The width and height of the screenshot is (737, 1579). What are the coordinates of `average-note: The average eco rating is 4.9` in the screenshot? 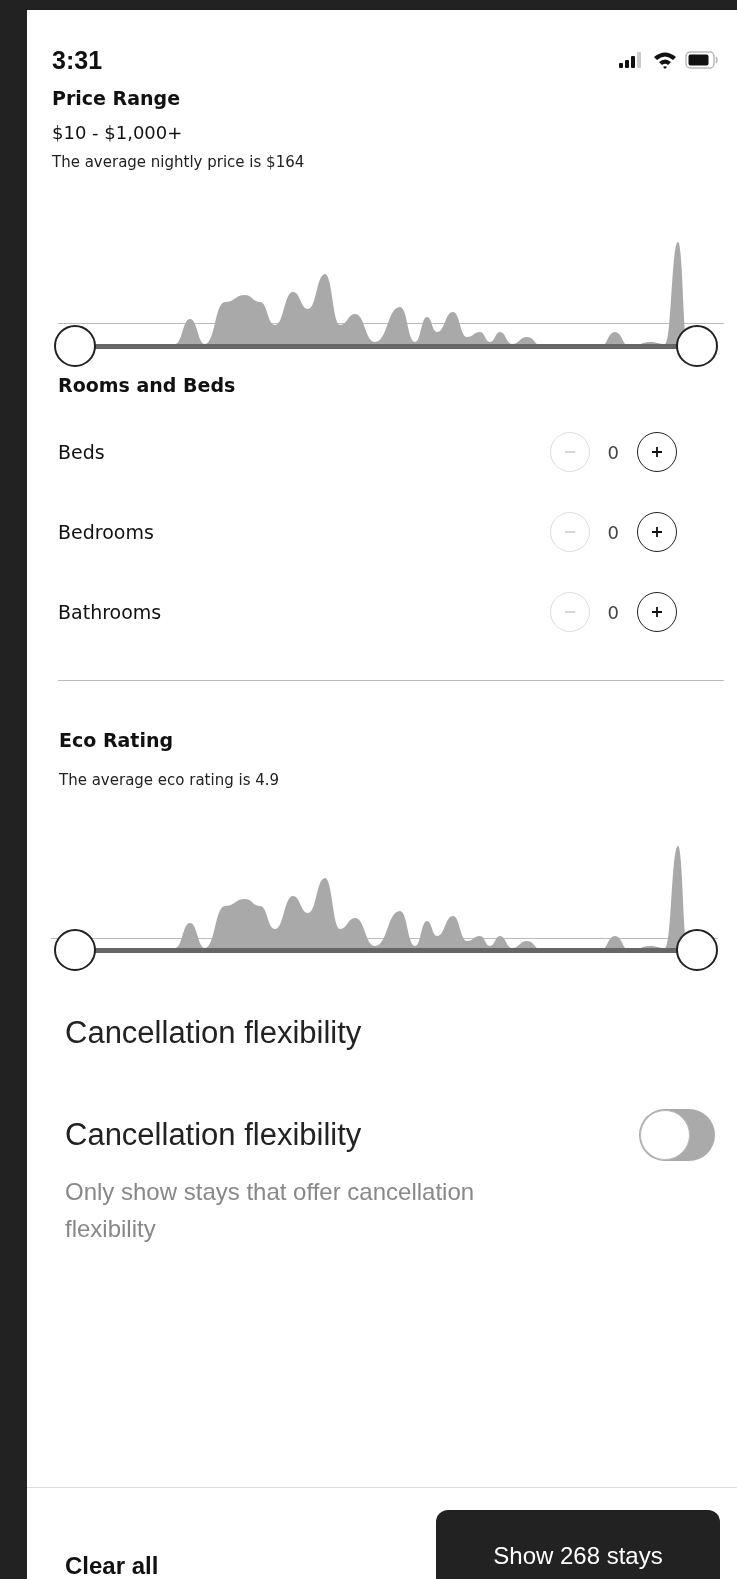 It's located at (170, 780).